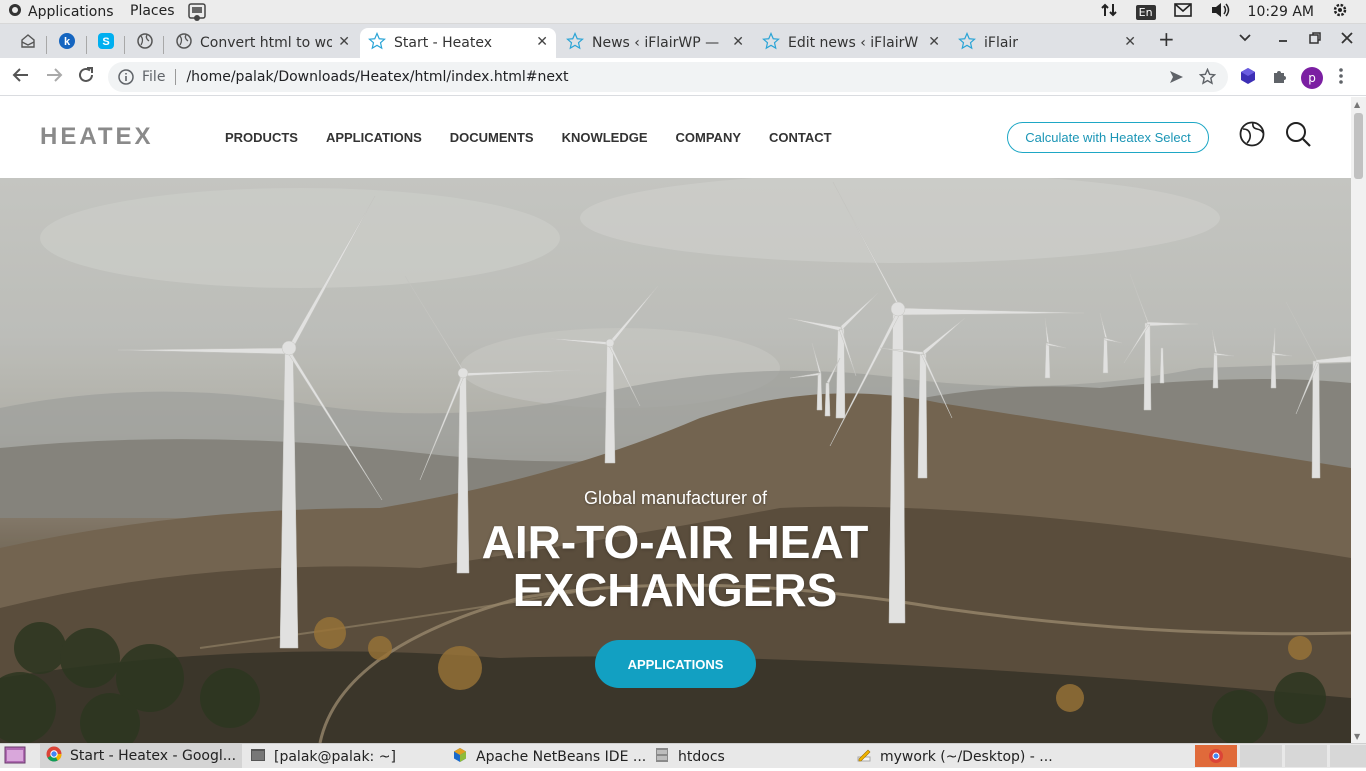 The image size is (1366, 771). I want to click on nav-knowledge: KNOWLEDGE, so click(605, 137).